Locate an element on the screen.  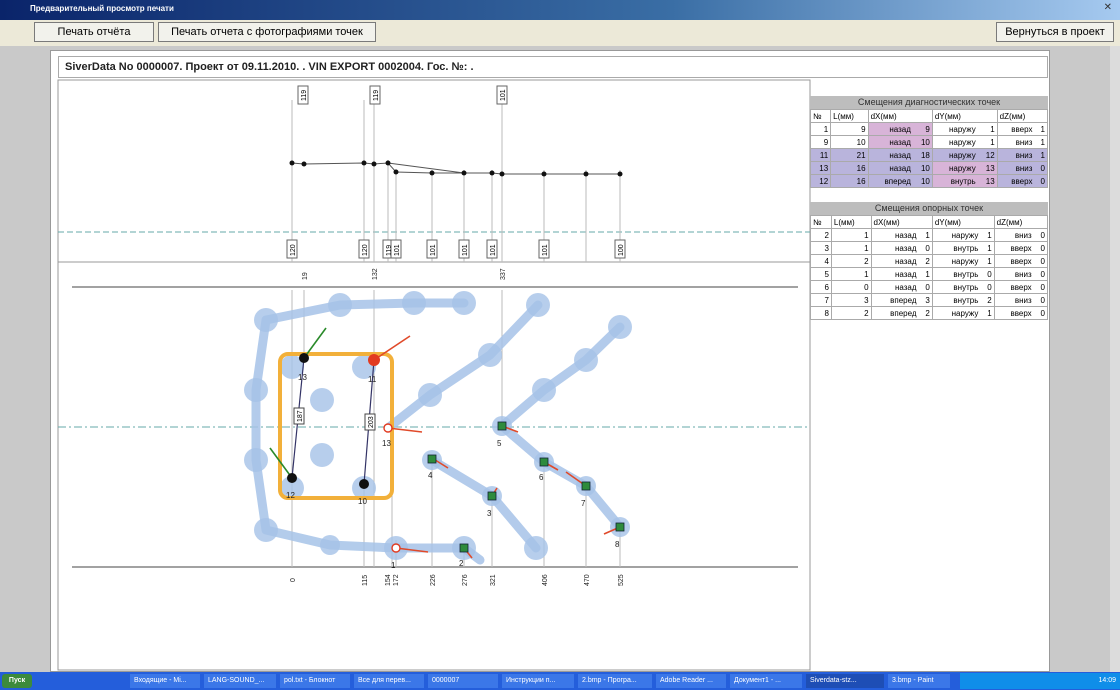
print-report-button: Печать отчёта is located at coordinates (94, 32).